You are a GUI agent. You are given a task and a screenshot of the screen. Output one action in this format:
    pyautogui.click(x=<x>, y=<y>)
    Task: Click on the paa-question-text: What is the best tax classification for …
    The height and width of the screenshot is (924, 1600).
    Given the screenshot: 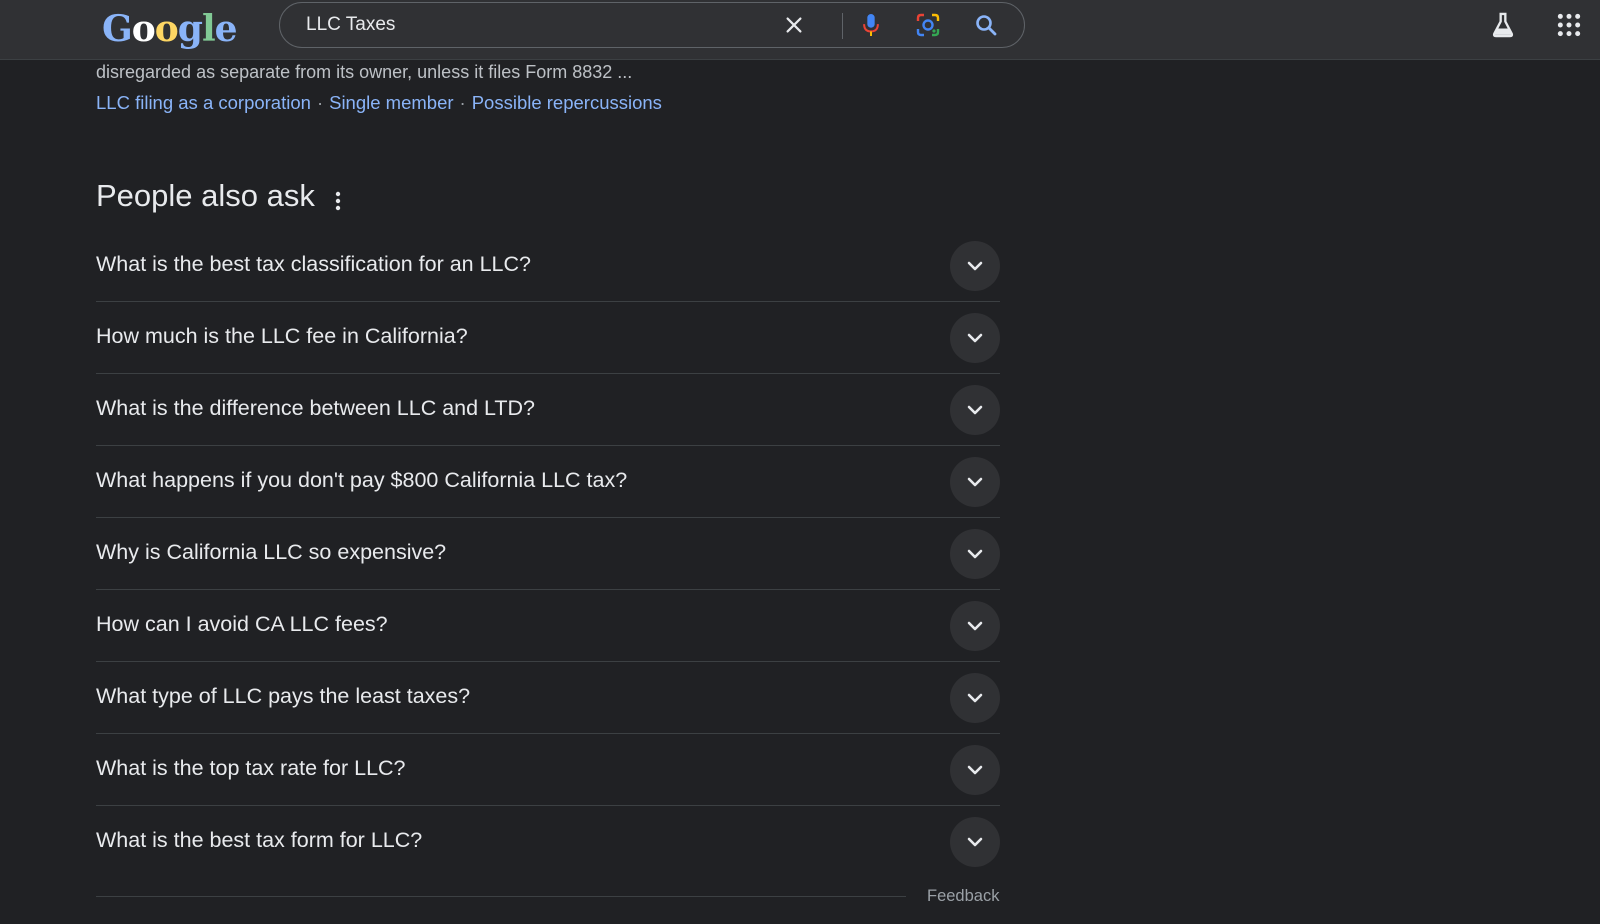 What is the action you would take?
    pyautogui.click(x=313, y=264)
    